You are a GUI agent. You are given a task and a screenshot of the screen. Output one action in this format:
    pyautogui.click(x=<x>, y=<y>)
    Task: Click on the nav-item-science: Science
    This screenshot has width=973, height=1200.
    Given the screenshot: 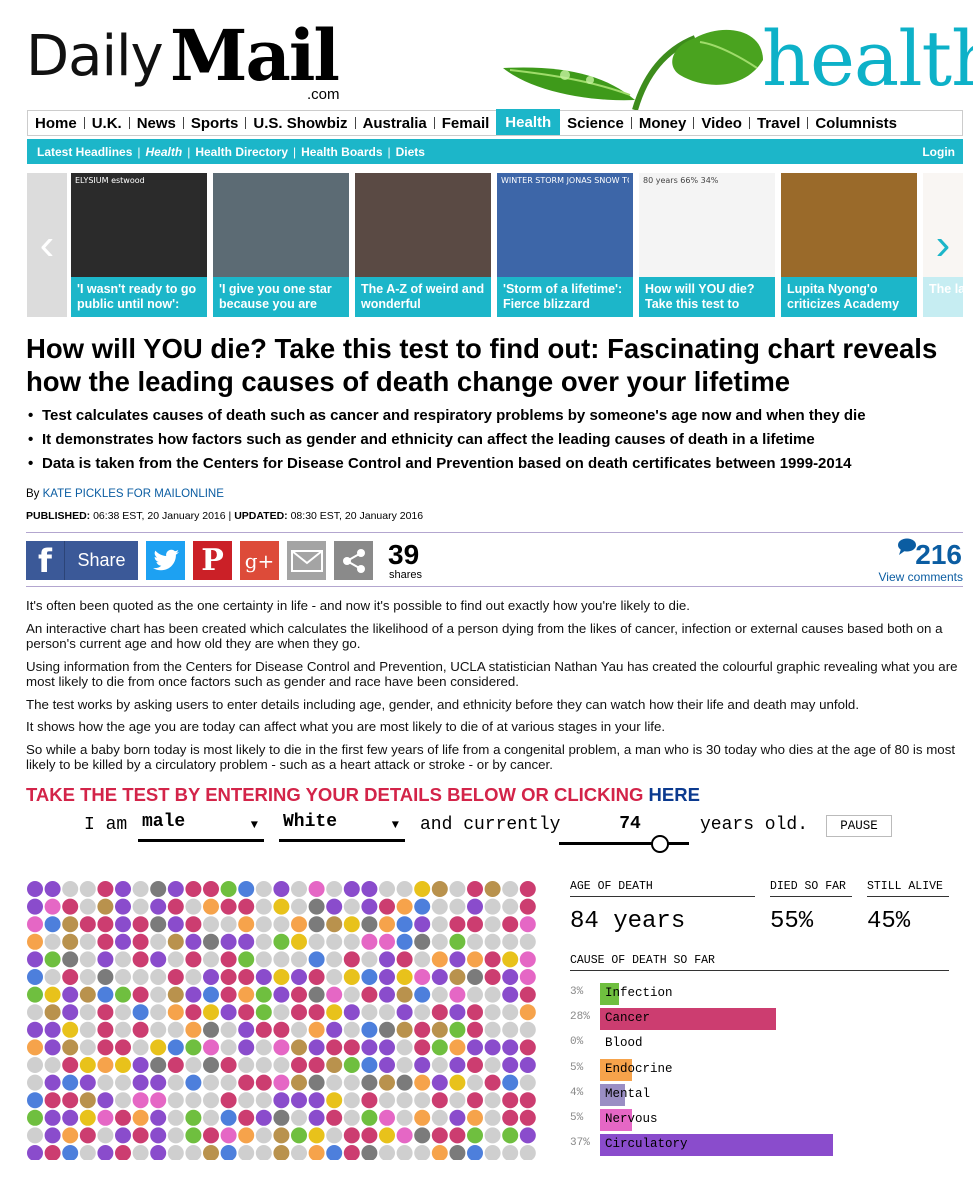 What is the action you would take?
    pyautogui.click(x=595, y=123)
    